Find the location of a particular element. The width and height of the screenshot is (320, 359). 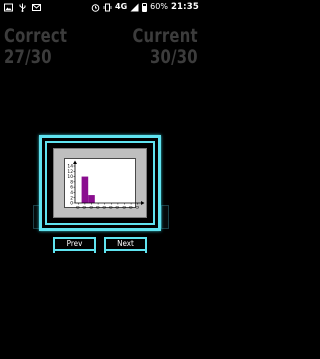

histogram-chart: 14 12 10 8 6 4 2 0 0 0 0 0 0 0 0 0 0 0 is located at coordinates (104, 183).